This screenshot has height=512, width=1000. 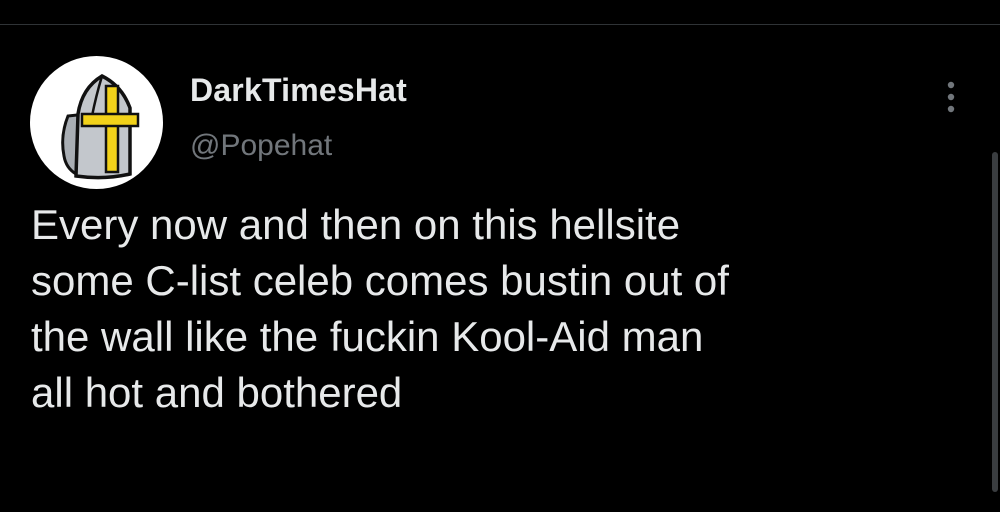 What do you see at coordinates (100, 127) in the screenshot?
I see `mitre-cross-icon` at bounding box center [100, 127].